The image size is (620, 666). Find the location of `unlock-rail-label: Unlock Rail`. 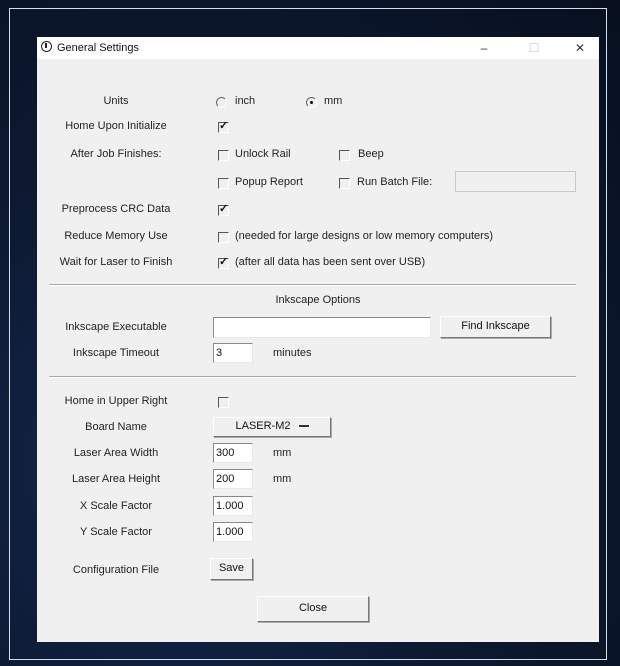

unlock-rail-label: Unlock Rail is located at coordinates (263, 154).